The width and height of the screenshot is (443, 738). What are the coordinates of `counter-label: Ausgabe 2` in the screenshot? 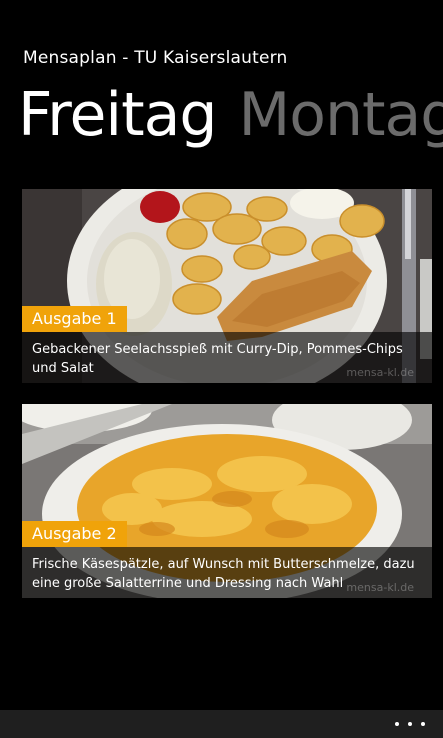 It's located at (74, 534).